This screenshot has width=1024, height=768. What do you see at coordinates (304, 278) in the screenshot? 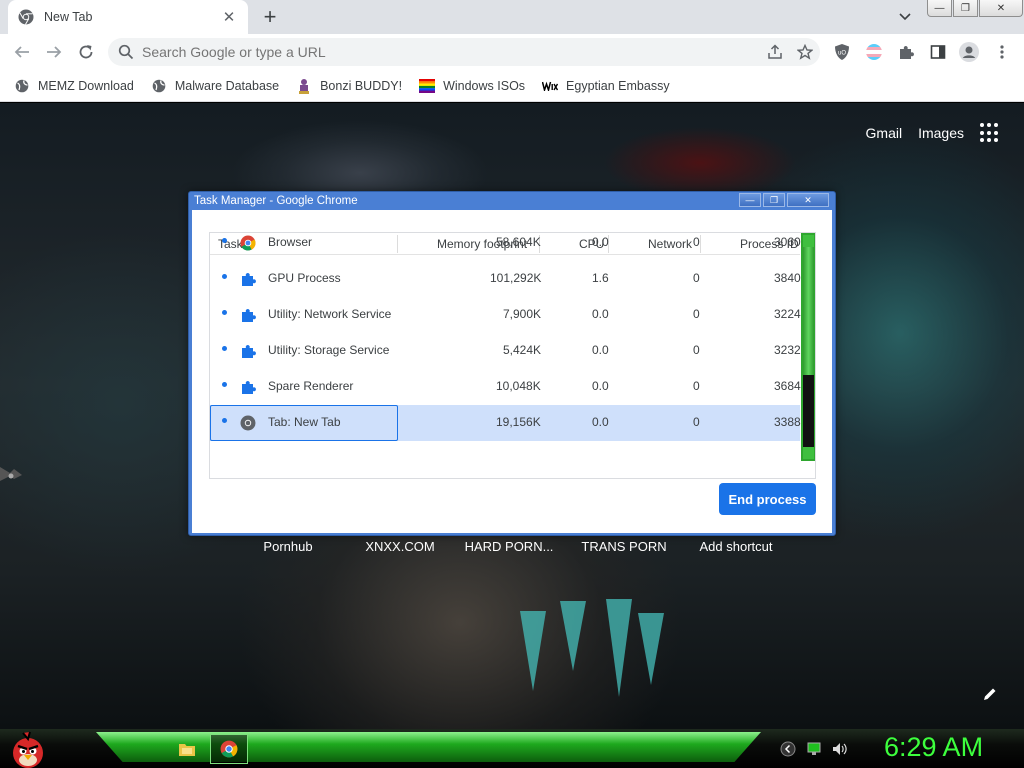
I see `row-task: GPU Process` at bounding box center [304, 278].